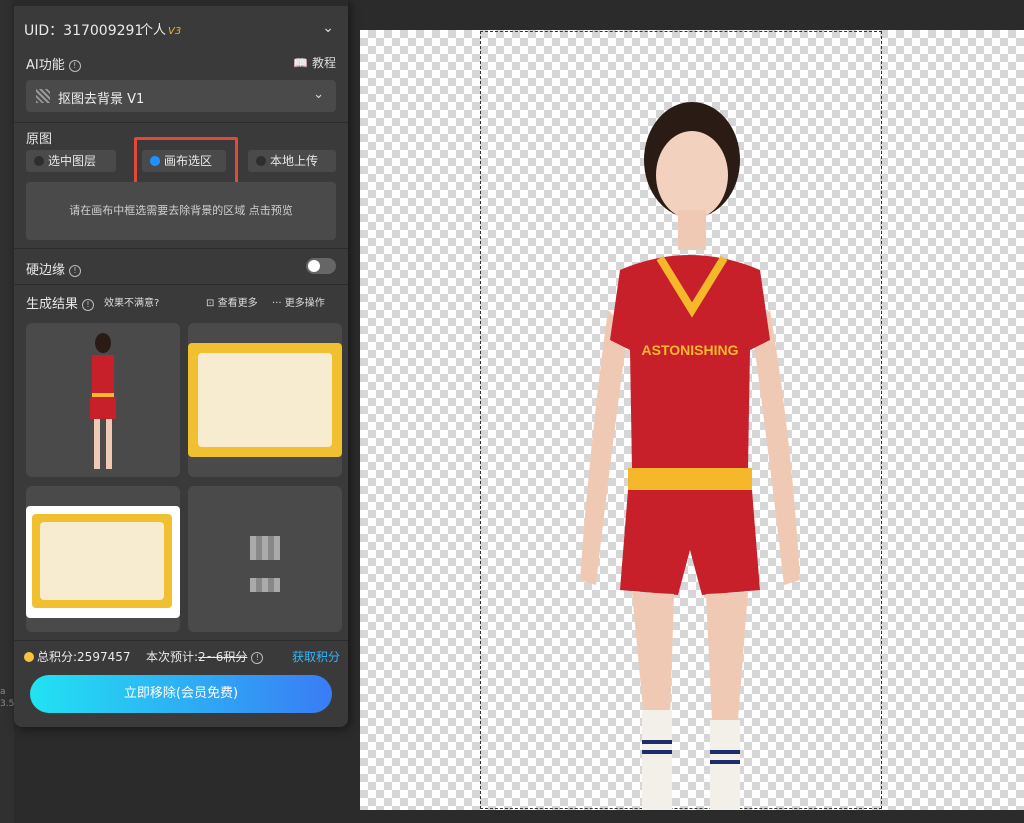  I want to click on ai-feature-value: 抠图去背景 V1, so click(101, 99).